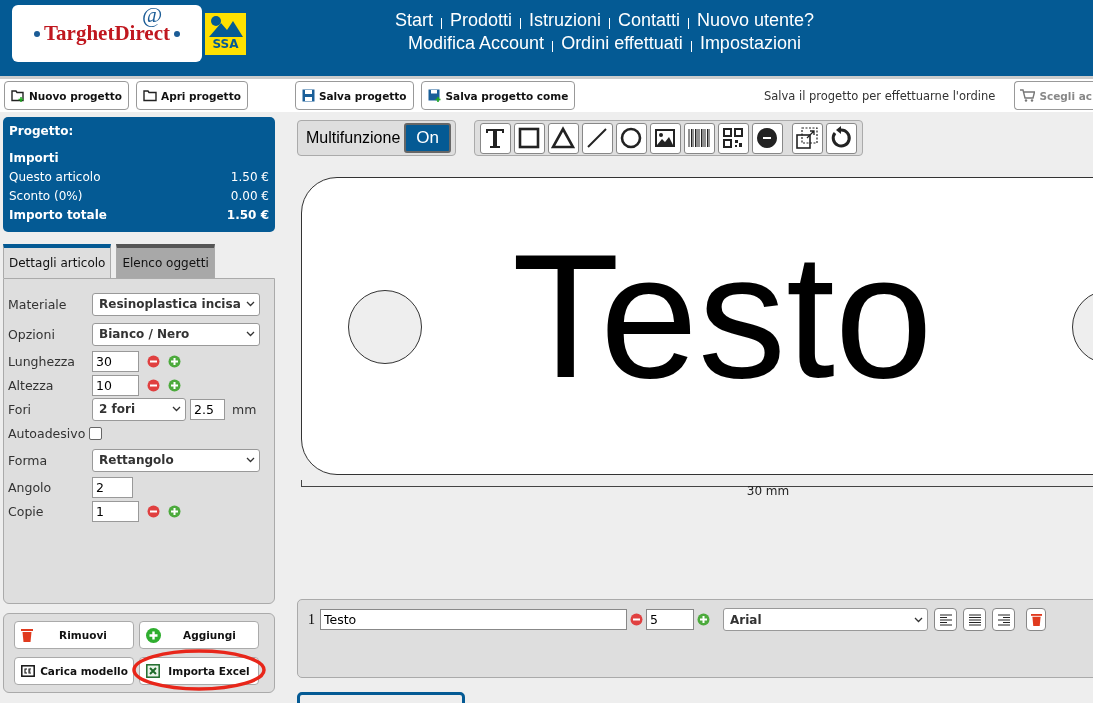  Describe the element at coordinates (249, 196) in the screenshot. I see `price-value: 0.00 €` at that location.